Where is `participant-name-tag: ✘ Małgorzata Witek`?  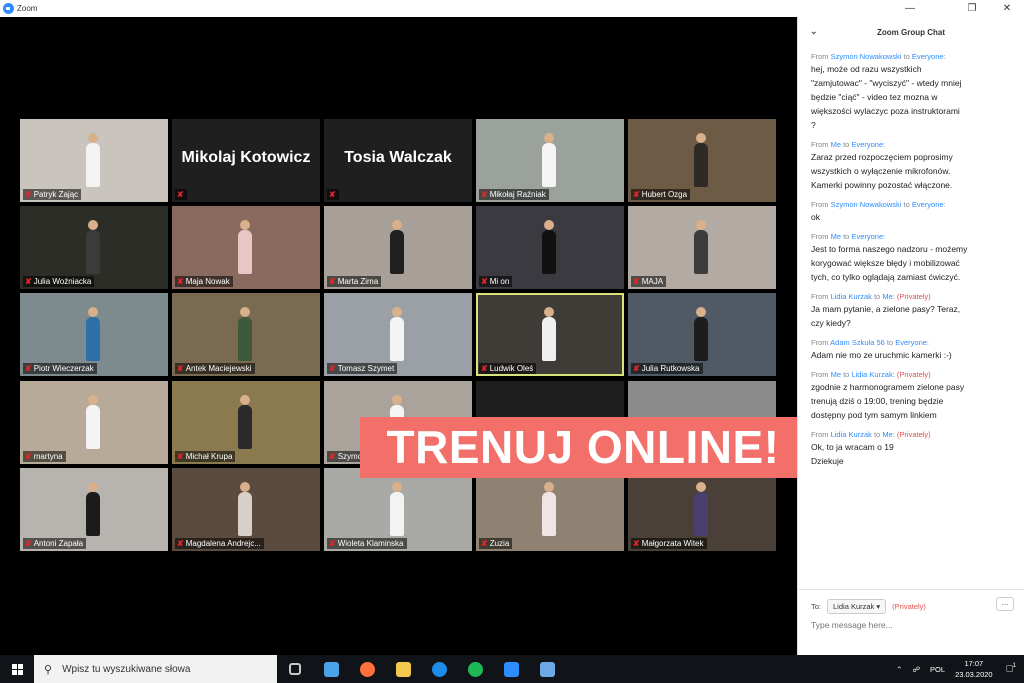
participant-name-tag: ✘ Małgorzata Witek is located at coordinates (669, 543).